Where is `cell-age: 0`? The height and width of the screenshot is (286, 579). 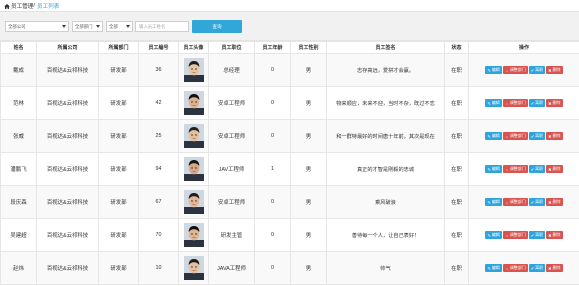 cell-age: 0 is located at coordinates (272, 235).